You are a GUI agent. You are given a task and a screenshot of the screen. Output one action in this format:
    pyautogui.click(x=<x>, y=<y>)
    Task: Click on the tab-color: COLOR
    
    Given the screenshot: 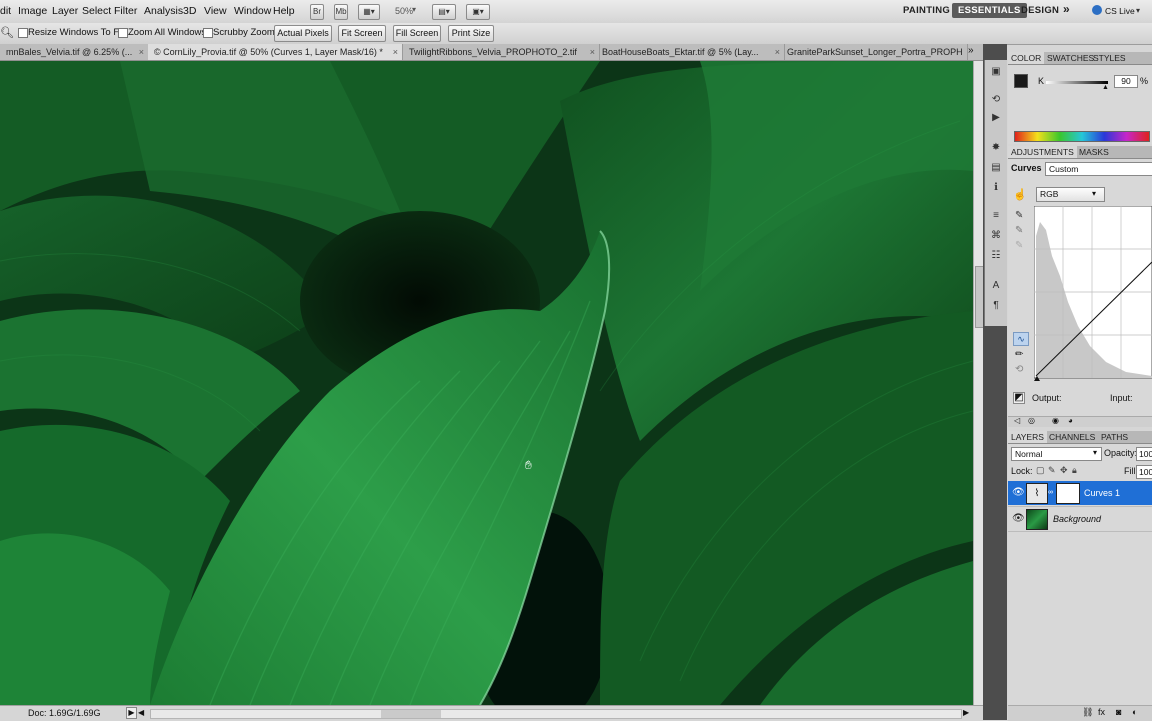 What is the action you would take?
    pyautogui.click(x=1026, y=58)
    